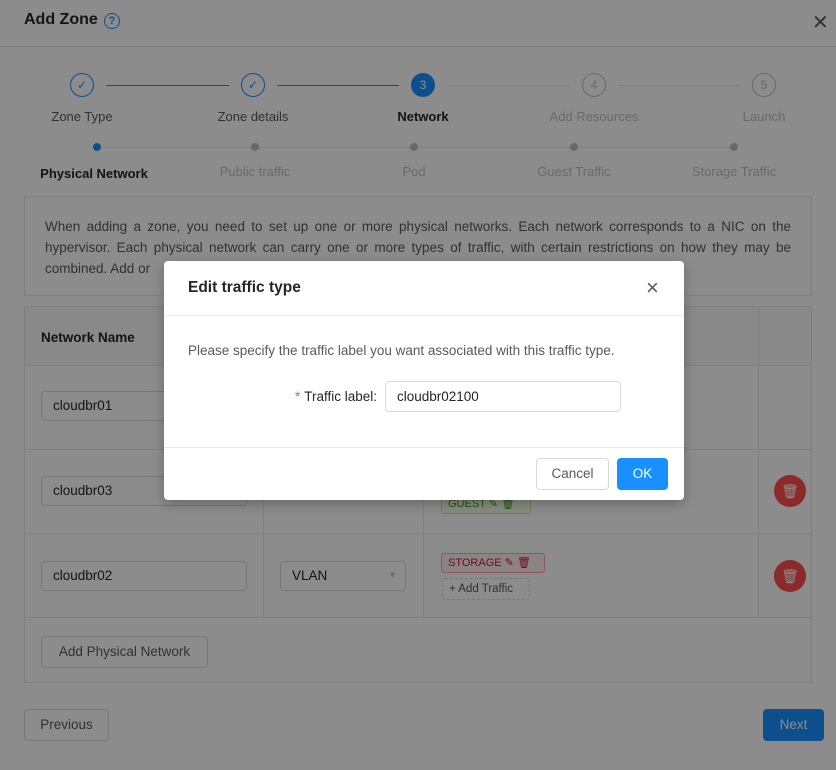  I want to click on modal-footer-divider, so click(424, 447).